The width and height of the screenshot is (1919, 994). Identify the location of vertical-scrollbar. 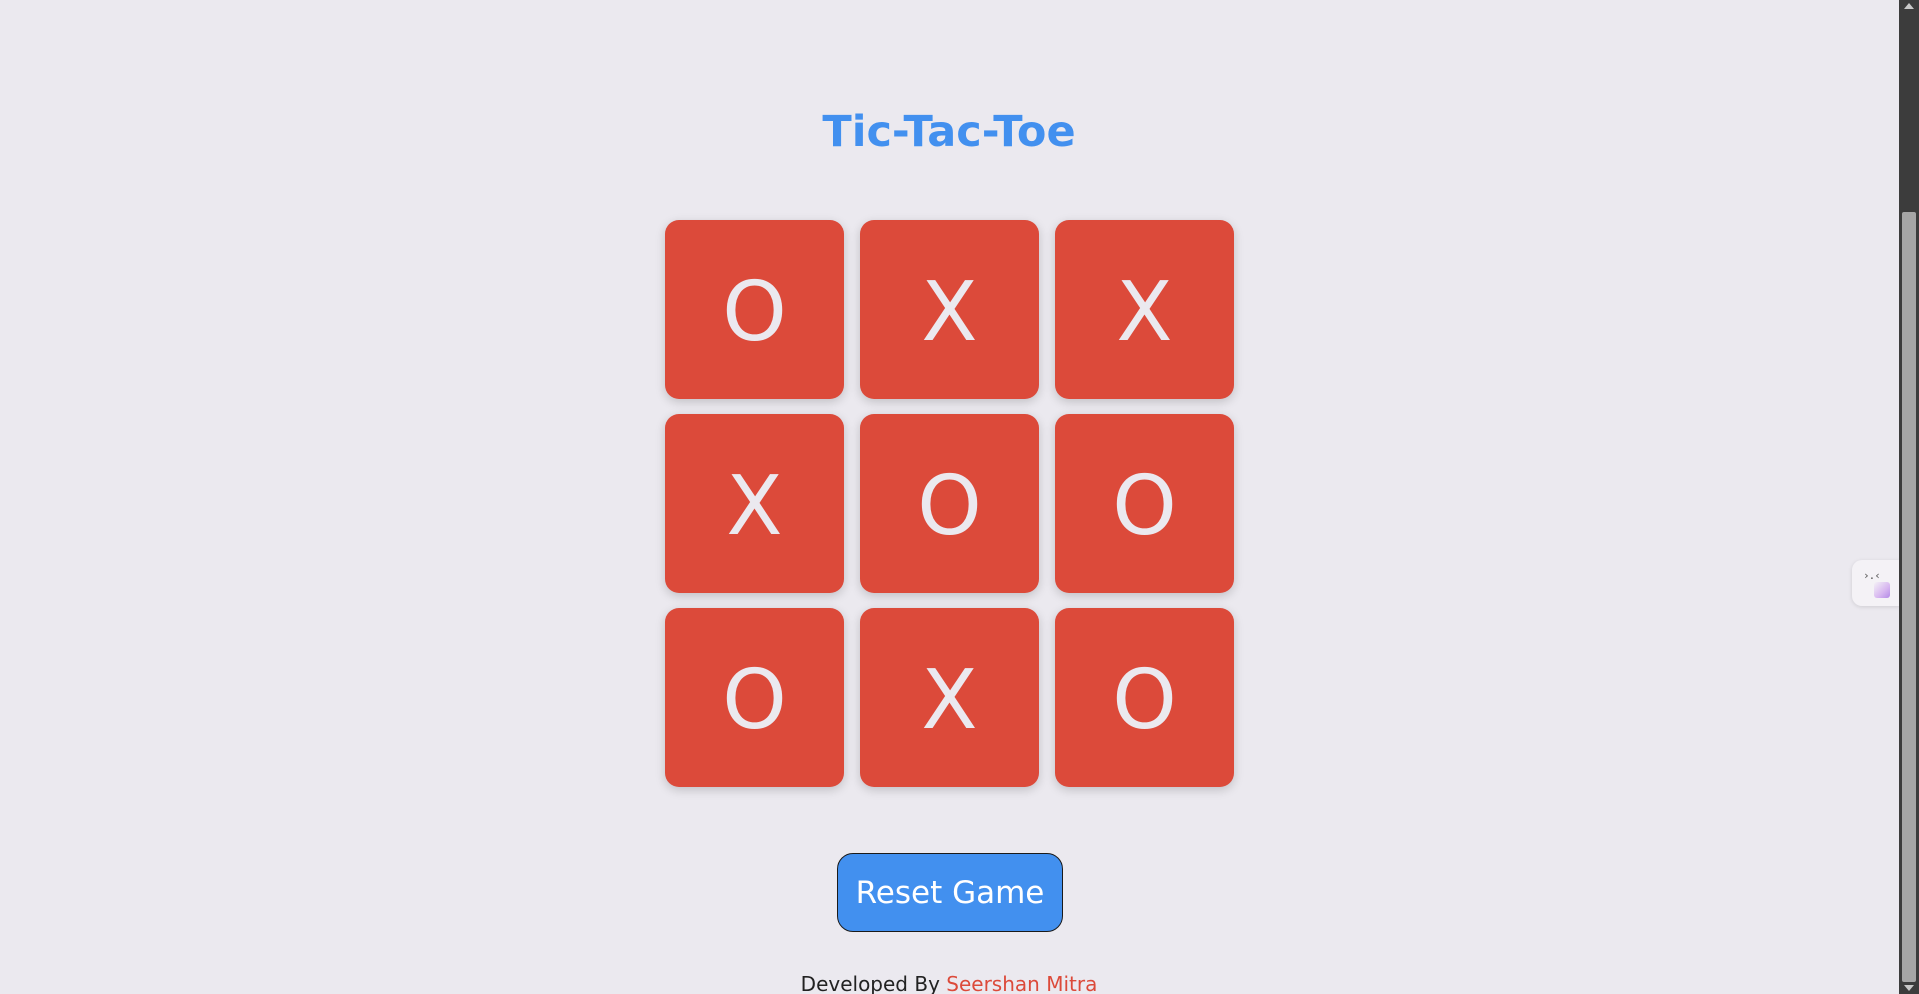
(1909, 497).